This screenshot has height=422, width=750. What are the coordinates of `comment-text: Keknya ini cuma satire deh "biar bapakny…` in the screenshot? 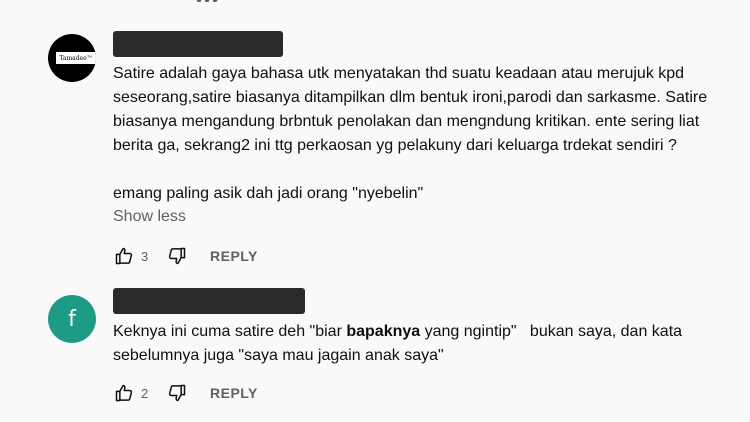 It's located at (418, 344).